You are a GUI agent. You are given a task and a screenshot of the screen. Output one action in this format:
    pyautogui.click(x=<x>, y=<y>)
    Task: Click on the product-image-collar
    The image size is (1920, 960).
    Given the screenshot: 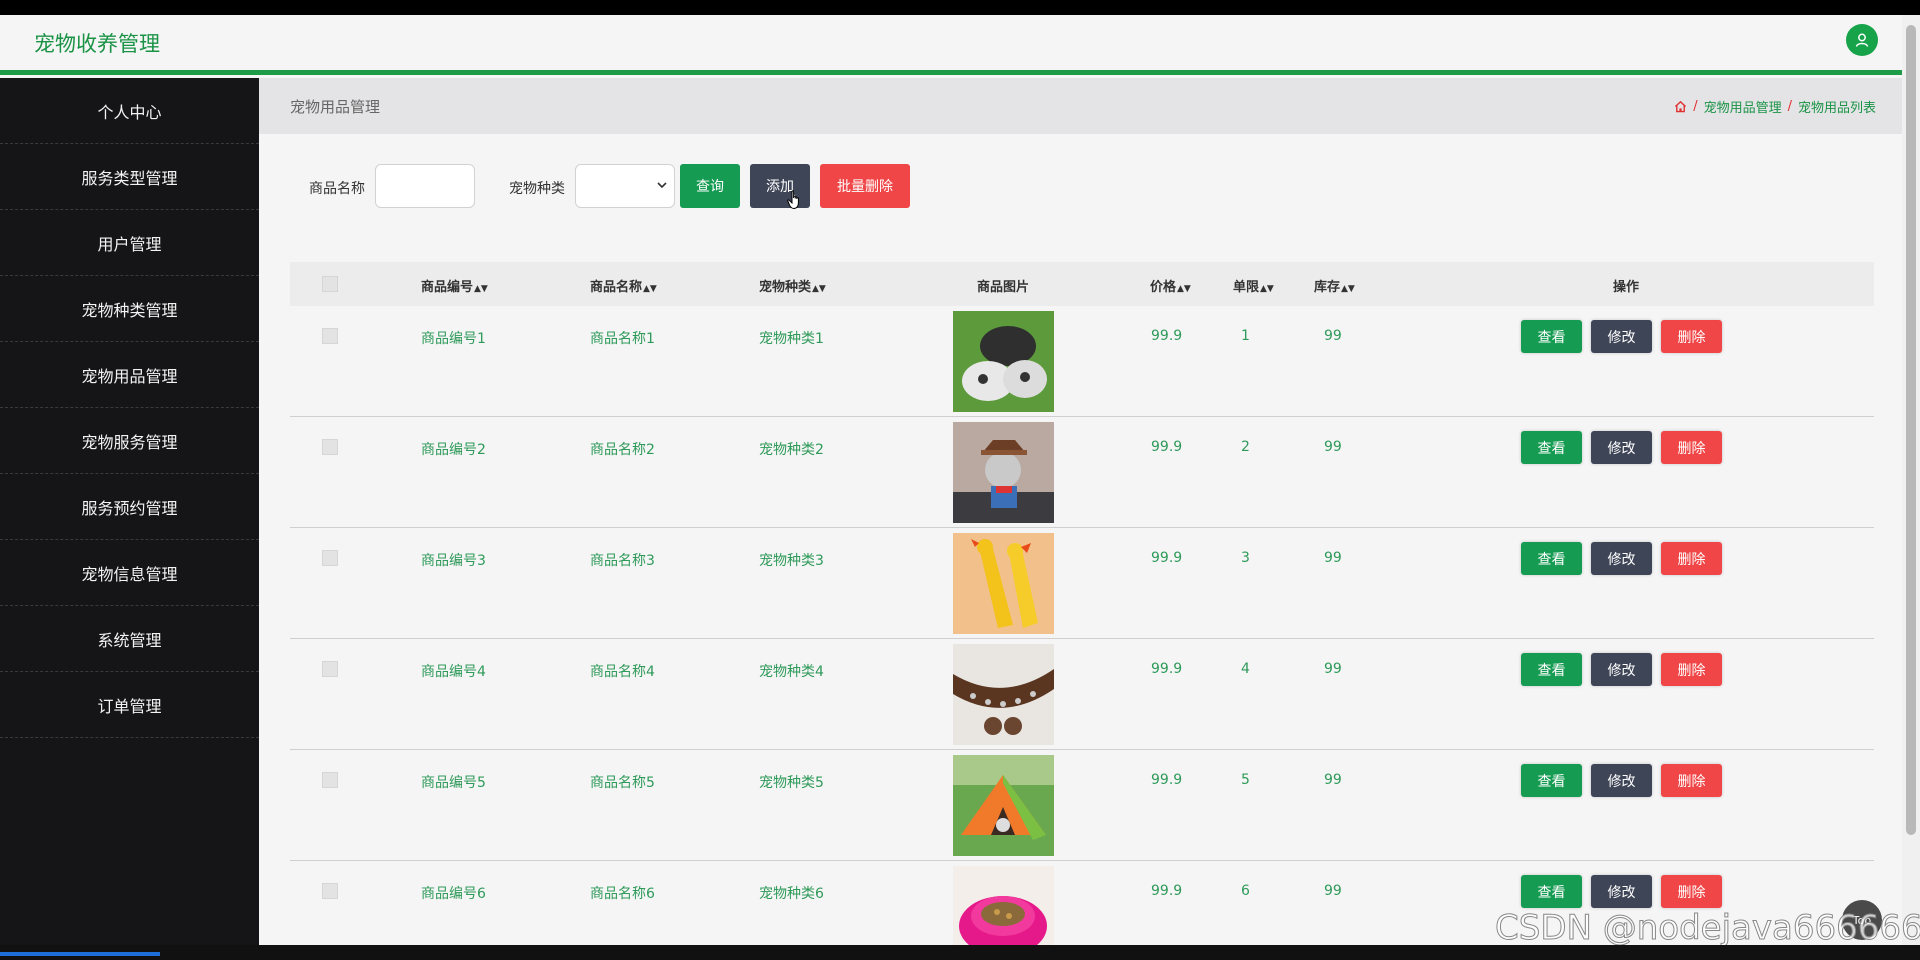 What is the action you would take?
    pyautogui.click(x=1003, y=694)
    